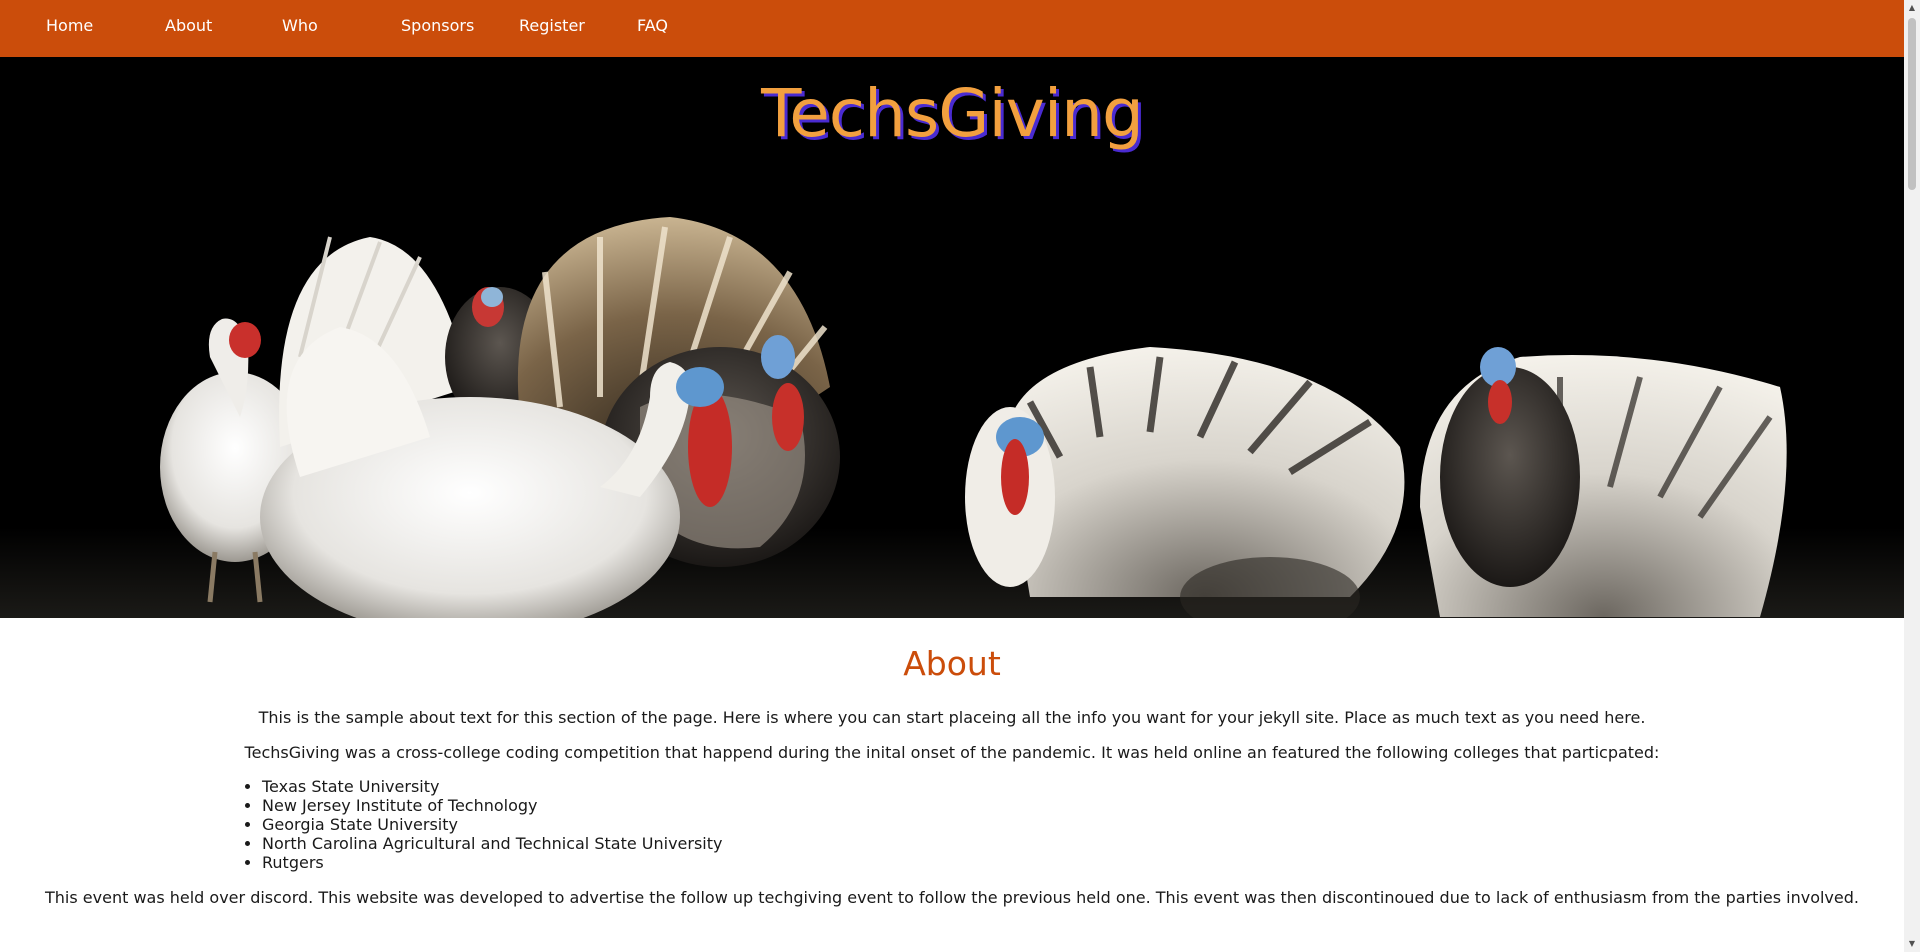 This screenshot has width=1920, height=952. I want to click on nav-faq-link: FAQ, so click(652, 26).